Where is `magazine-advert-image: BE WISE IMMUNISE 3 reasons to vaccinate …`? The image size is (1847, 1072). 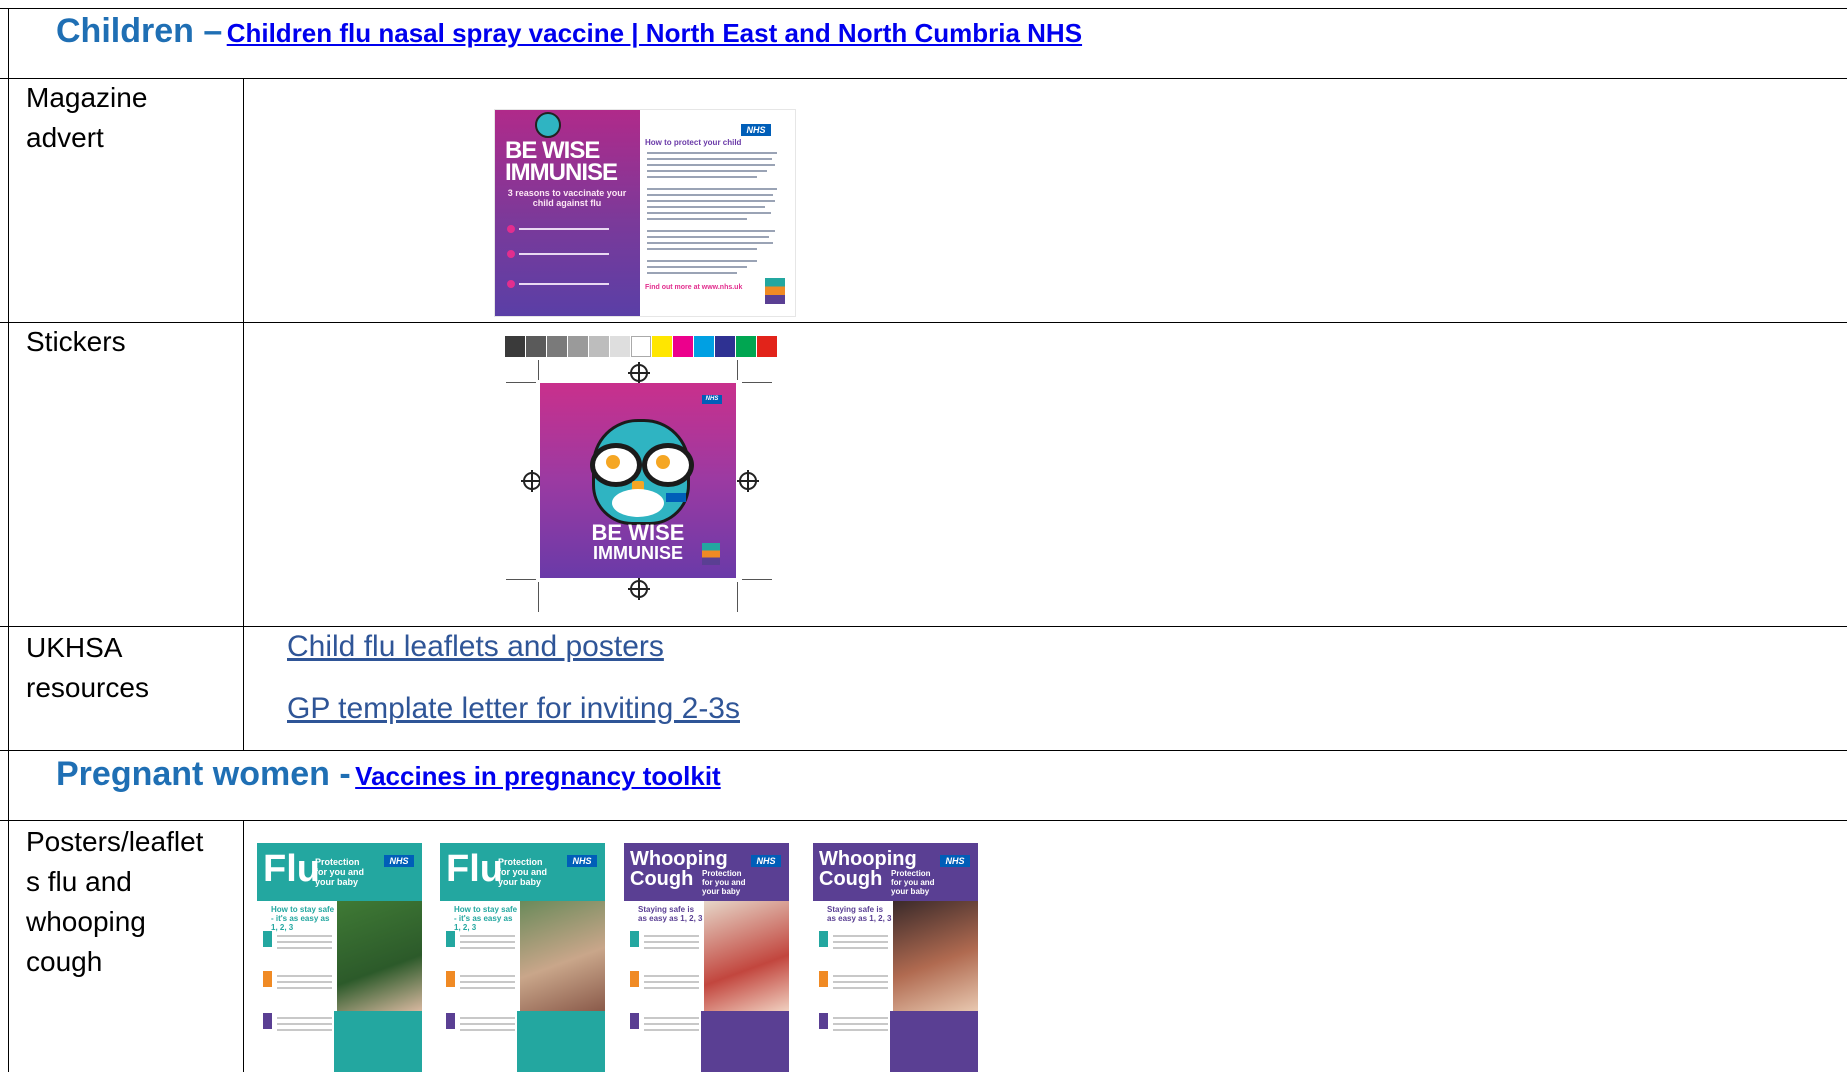
magazine-advert-image: BE WISE IMMUNISE 3 reasons to vaccinate … is located at coordinates (645, 213).